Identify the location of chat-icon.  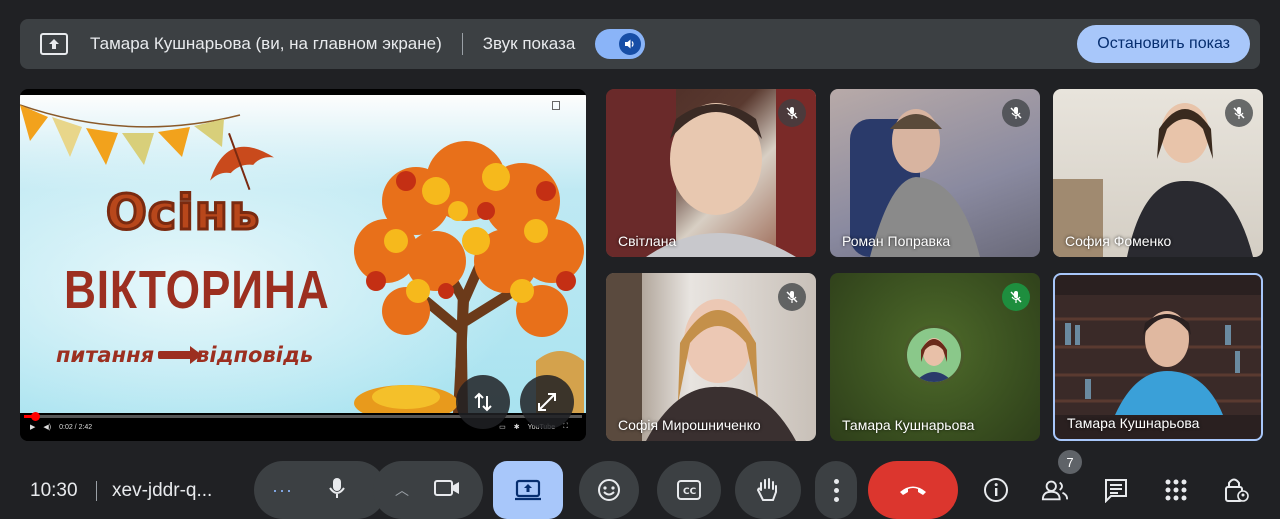
(1116, 491).